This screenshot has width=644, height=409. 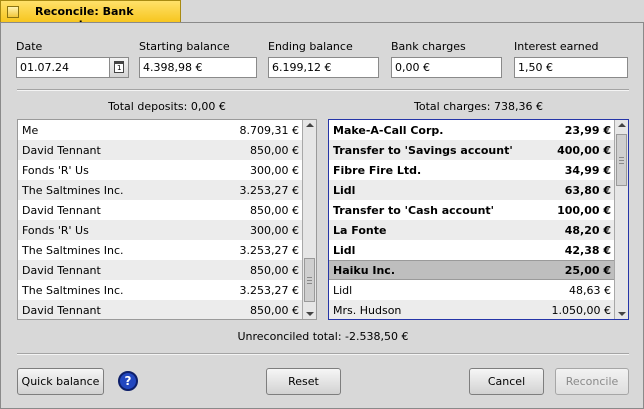 I want to click on starting-balance-label: Starting balance, so click(x=184, y=46).